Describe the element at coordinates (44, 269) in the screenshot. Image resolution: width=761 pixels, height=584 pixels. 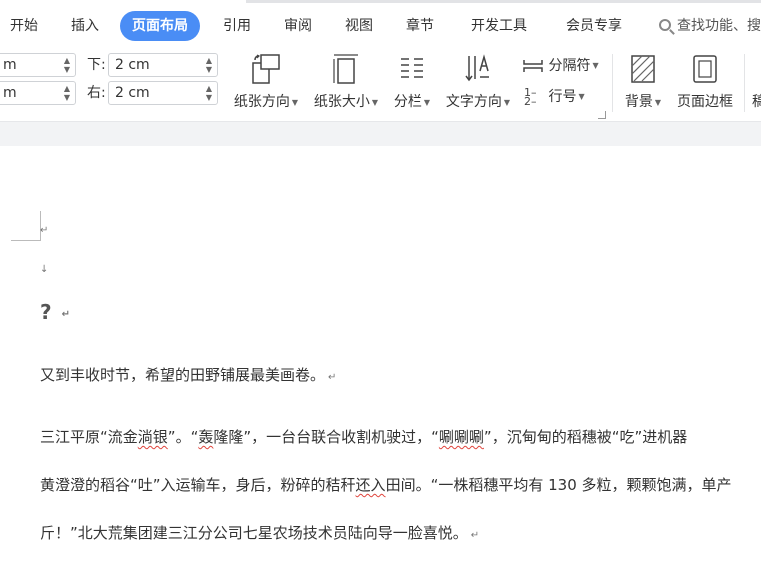
I see `paragraph-mark-icon: ↓` at that location.